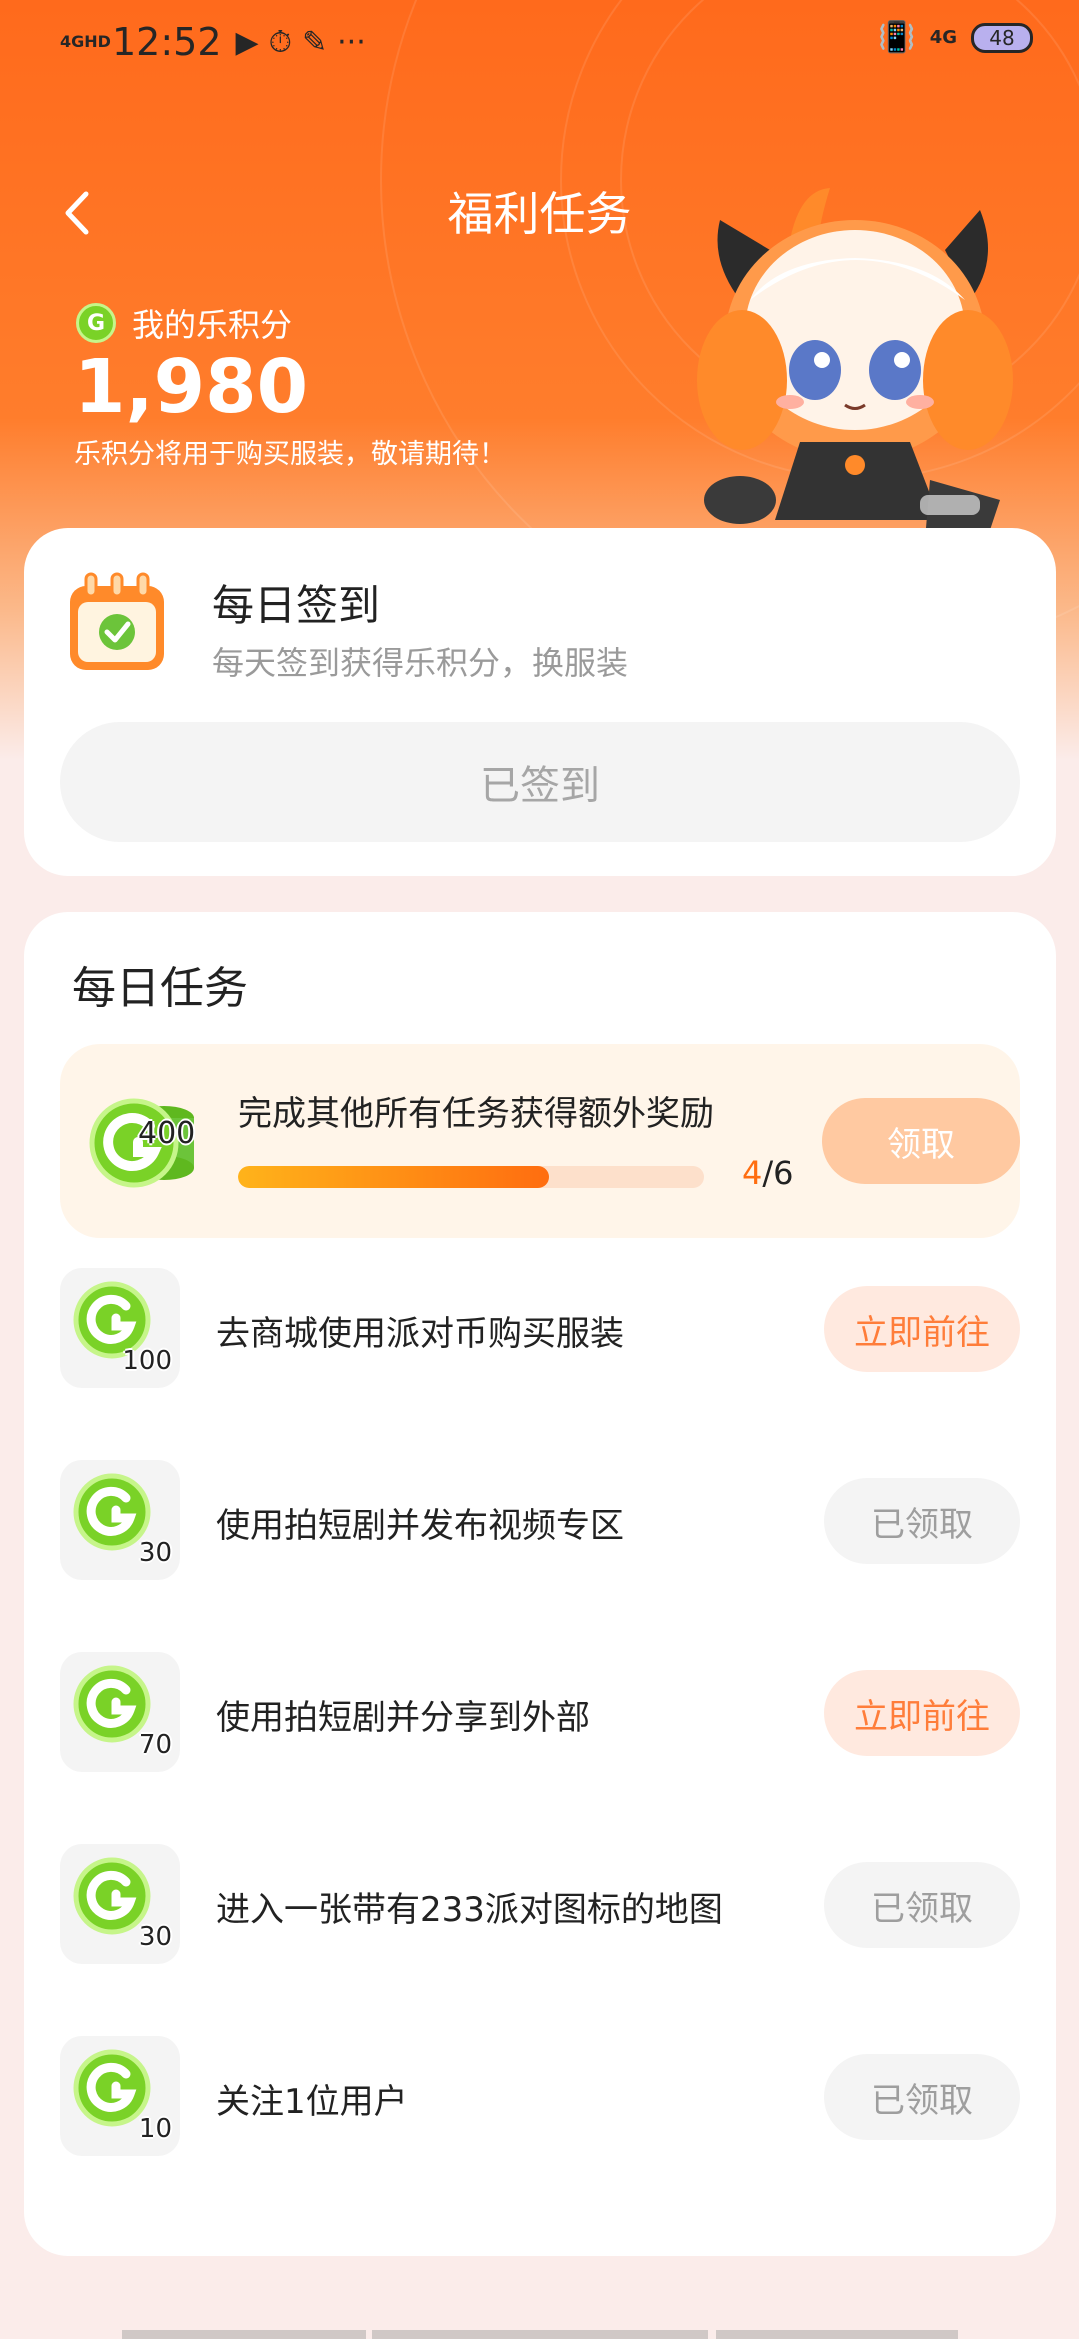 This screenshot has height=2339, width=1079. I want to click on points-label-row: G 我的乐积分, so click(184, 323).